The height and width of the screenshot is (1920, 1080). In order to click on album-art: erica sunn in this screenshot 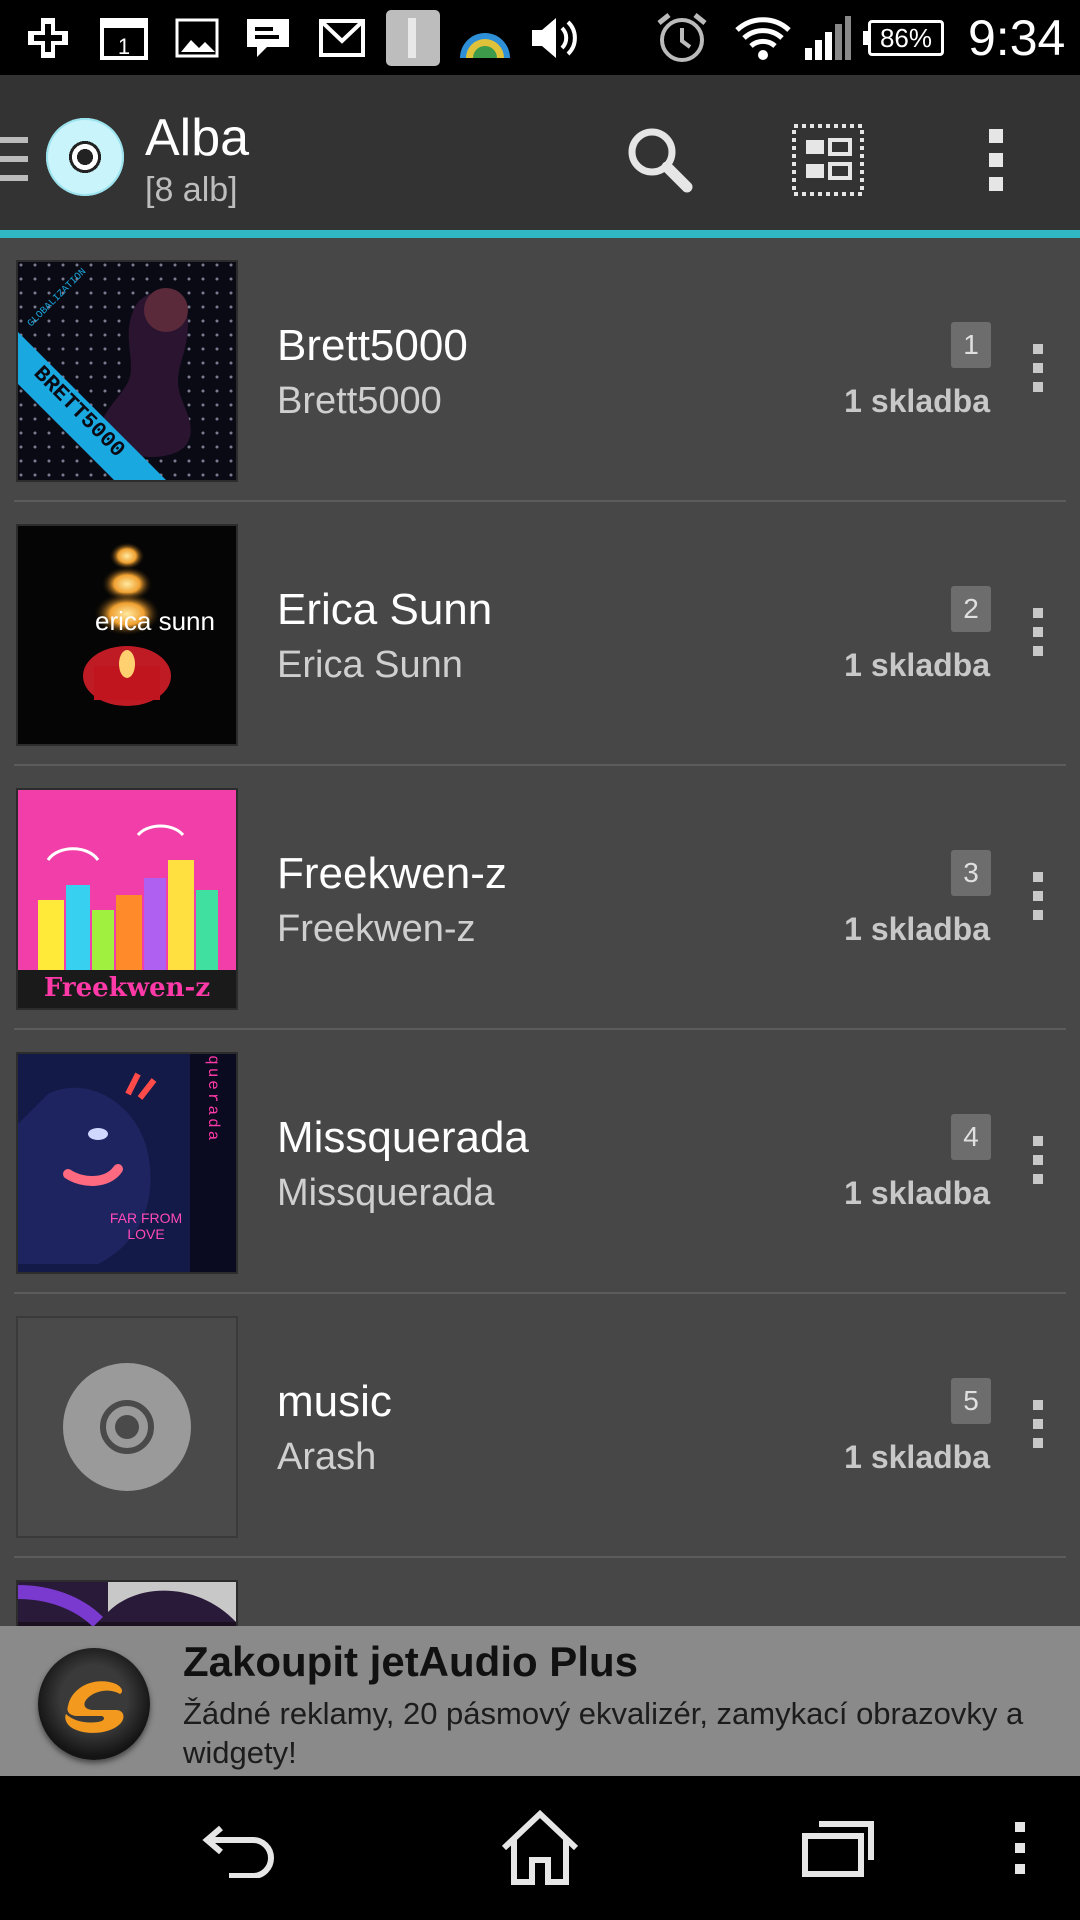, I will do `click(127, 635)`.